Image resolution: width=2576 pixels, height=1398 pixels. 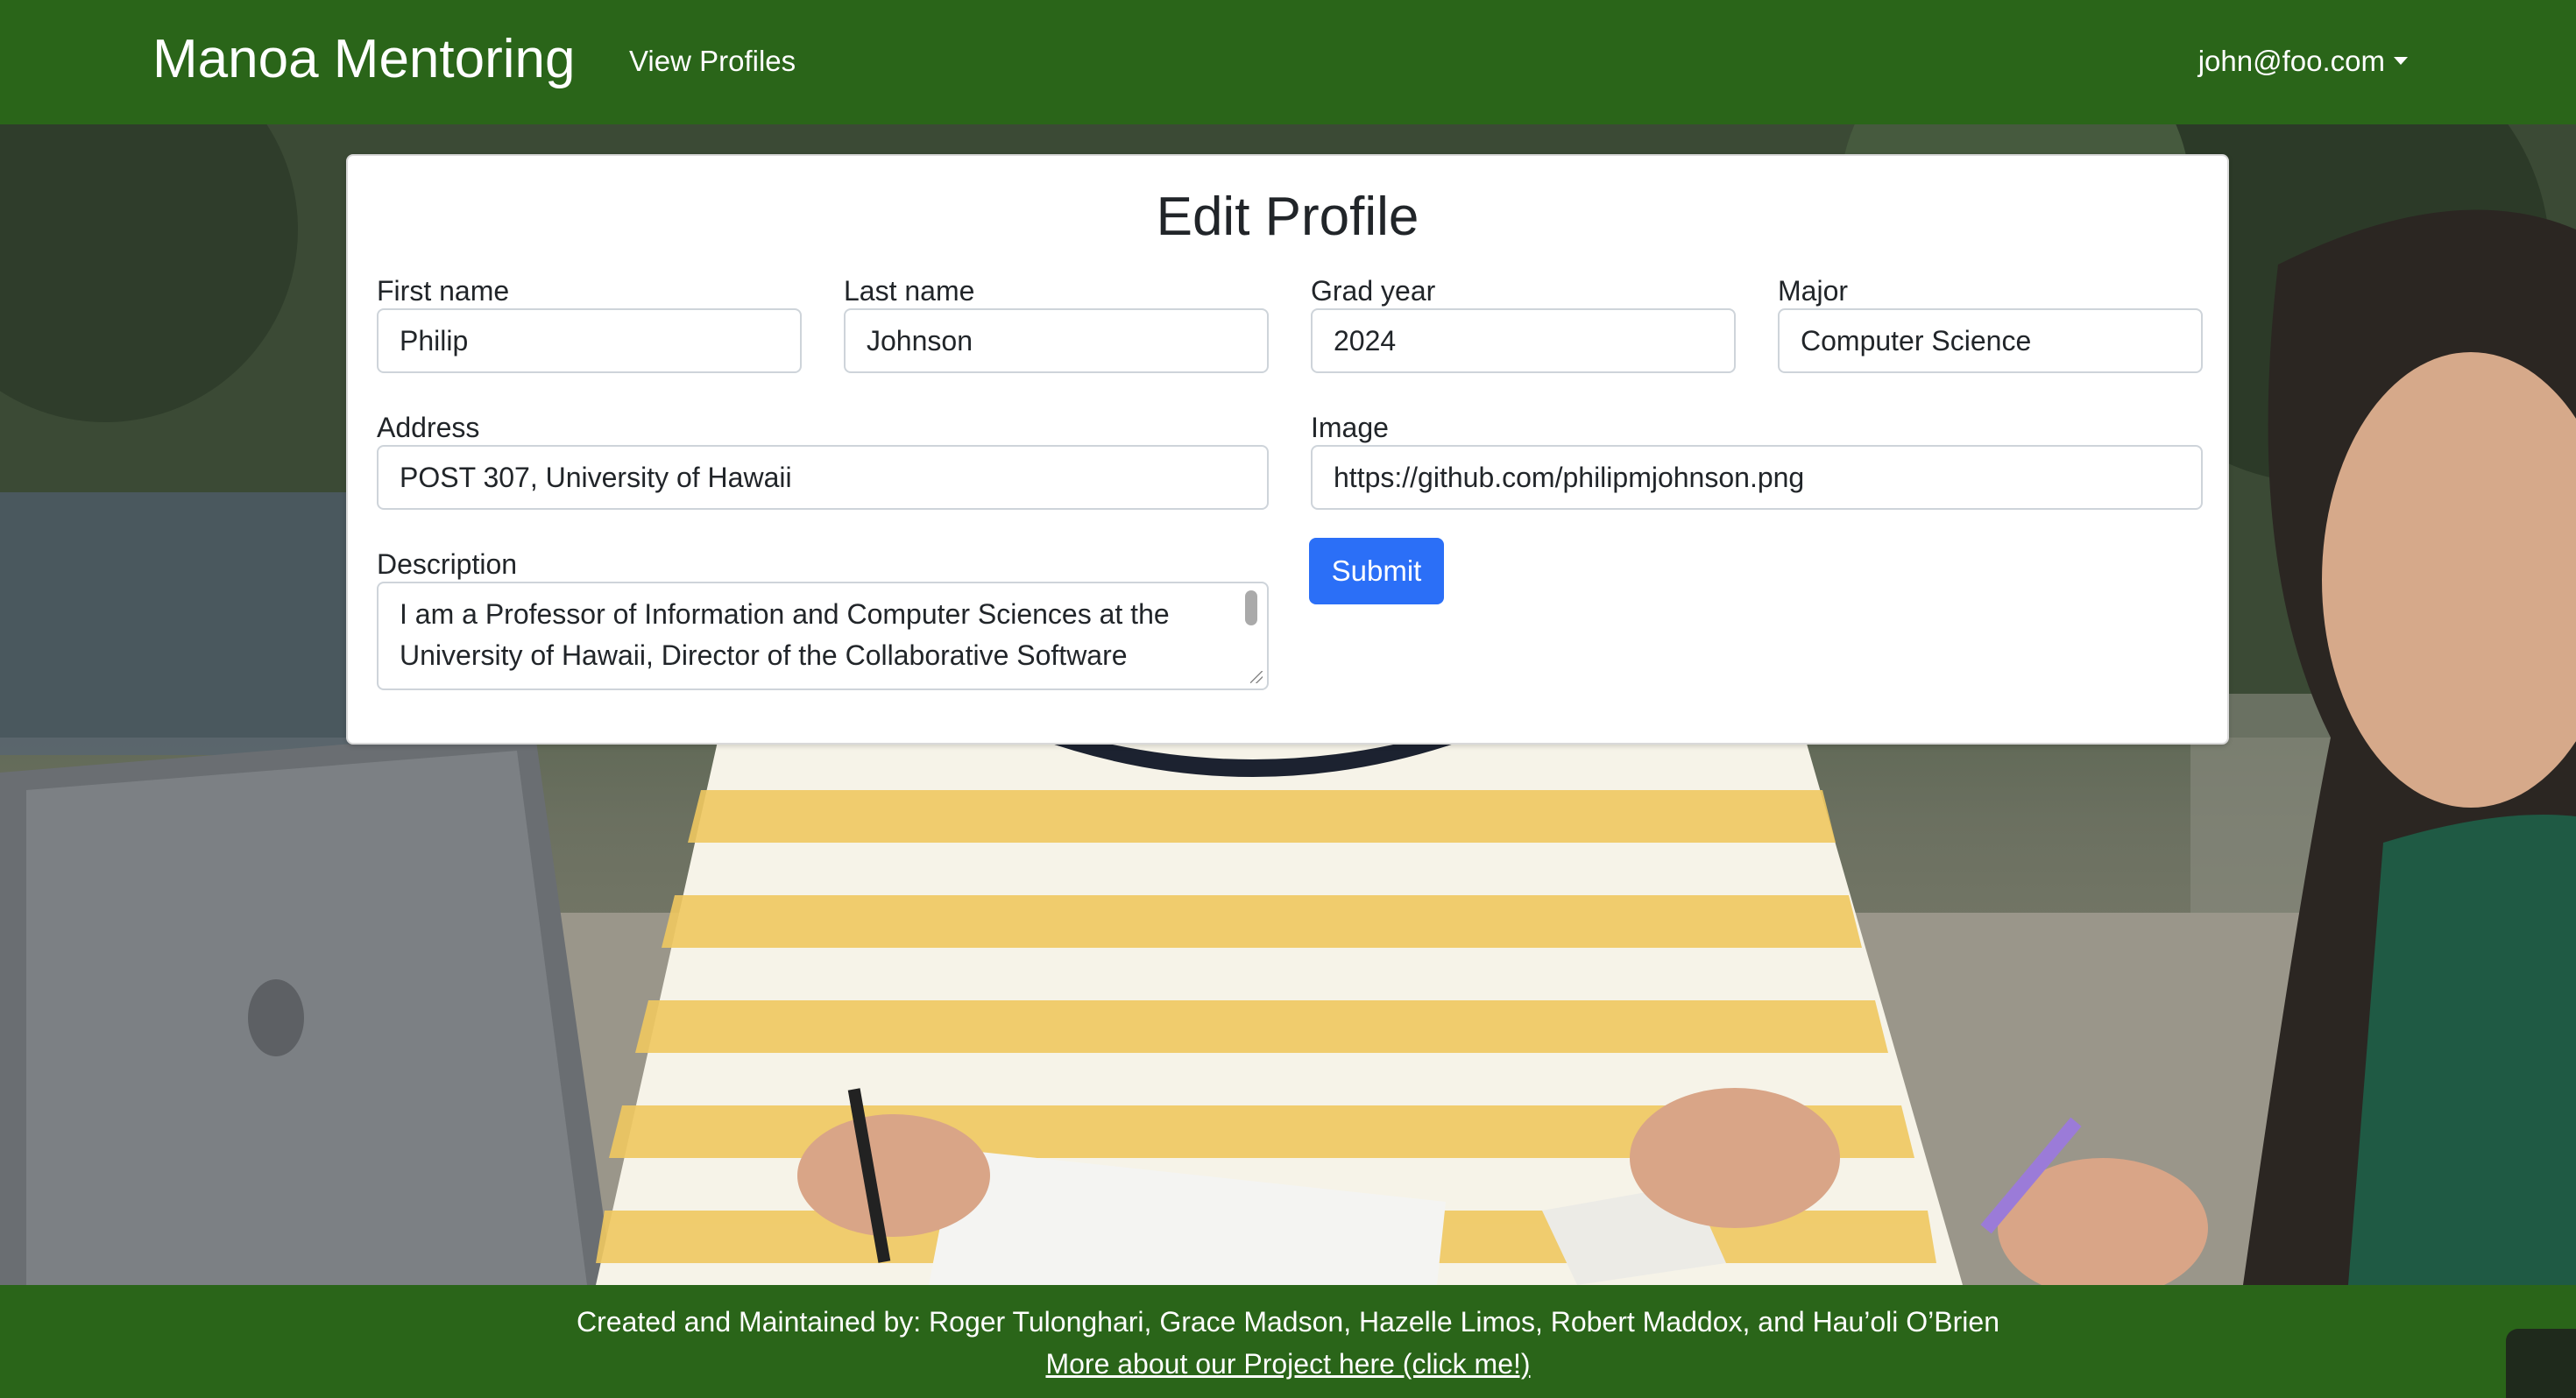 What do you see at coordinates (2401, 60) in the screenshot?
I see `caret-down-icon` at bounding box center [2401, 60].